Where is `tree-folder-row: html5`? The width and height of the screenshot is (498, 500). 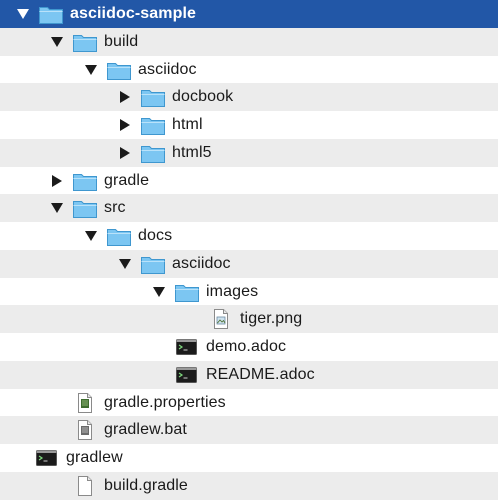 tree-folder-row: html5 is located at coordinates (249, 153).